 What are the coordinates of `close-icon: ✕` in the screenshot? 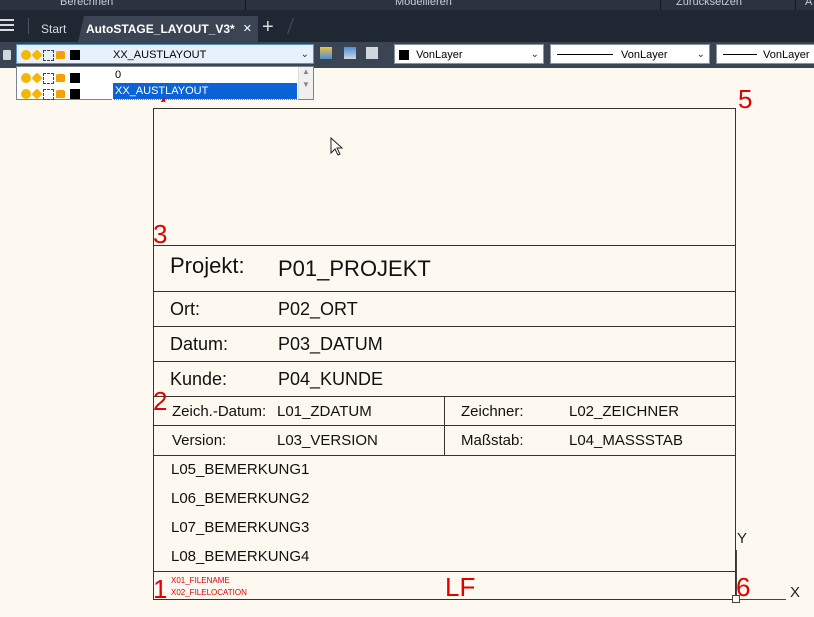 It's located at (247, 29).